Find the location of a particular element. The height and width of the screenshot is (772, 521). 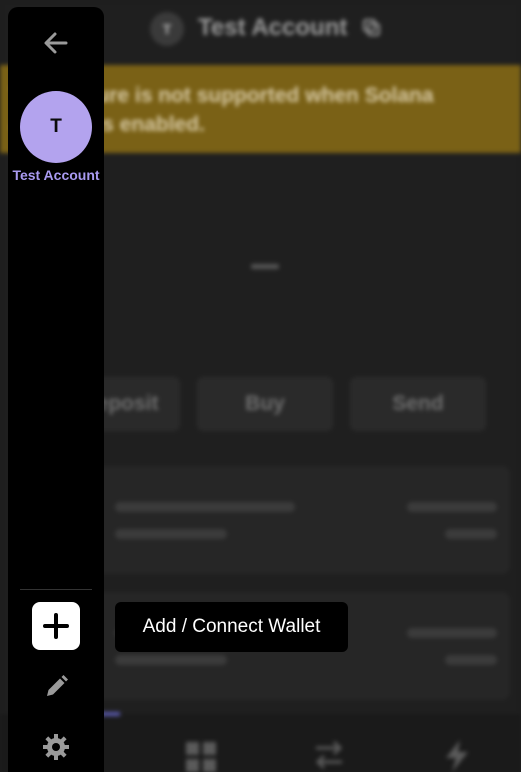

balance-placeholder is located at coordinates (265, 266).